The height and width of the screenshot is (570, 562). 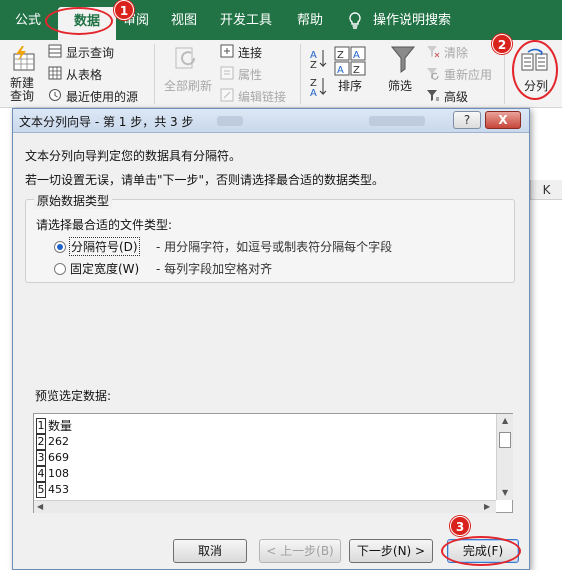 I want to click on sort-button: 排序, so click(x=350, y=85).